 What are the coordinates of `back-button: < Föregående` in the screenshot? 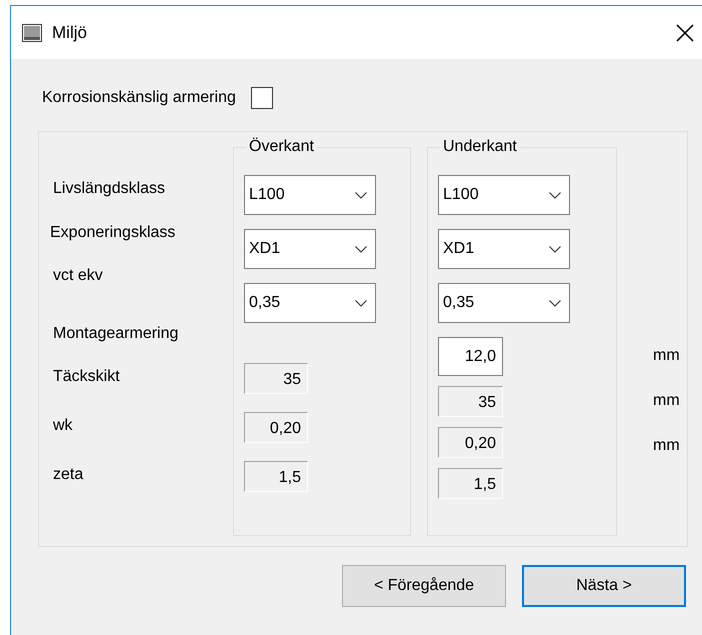 It's located at (424, 586).